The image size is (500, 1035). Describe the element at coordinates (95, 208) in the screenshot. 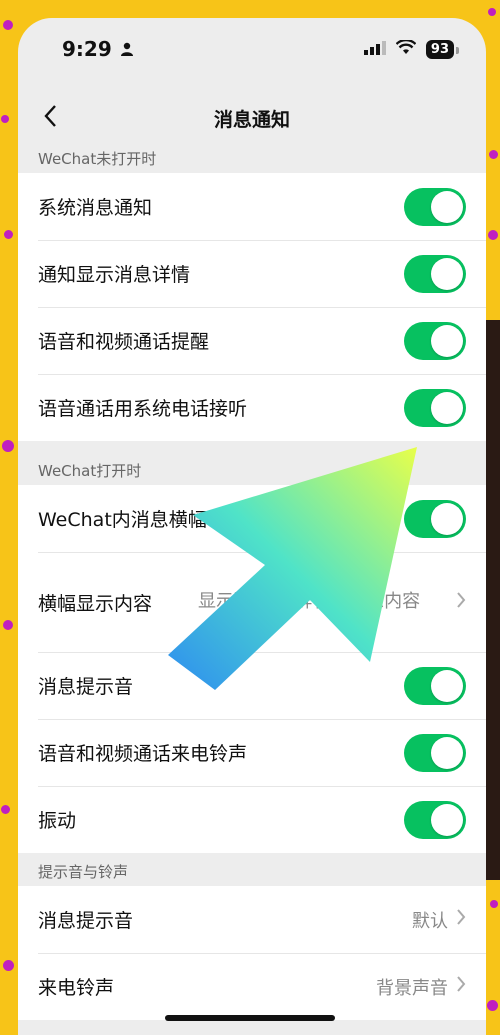

I see `setting-label: 系统消息通知` at that location.